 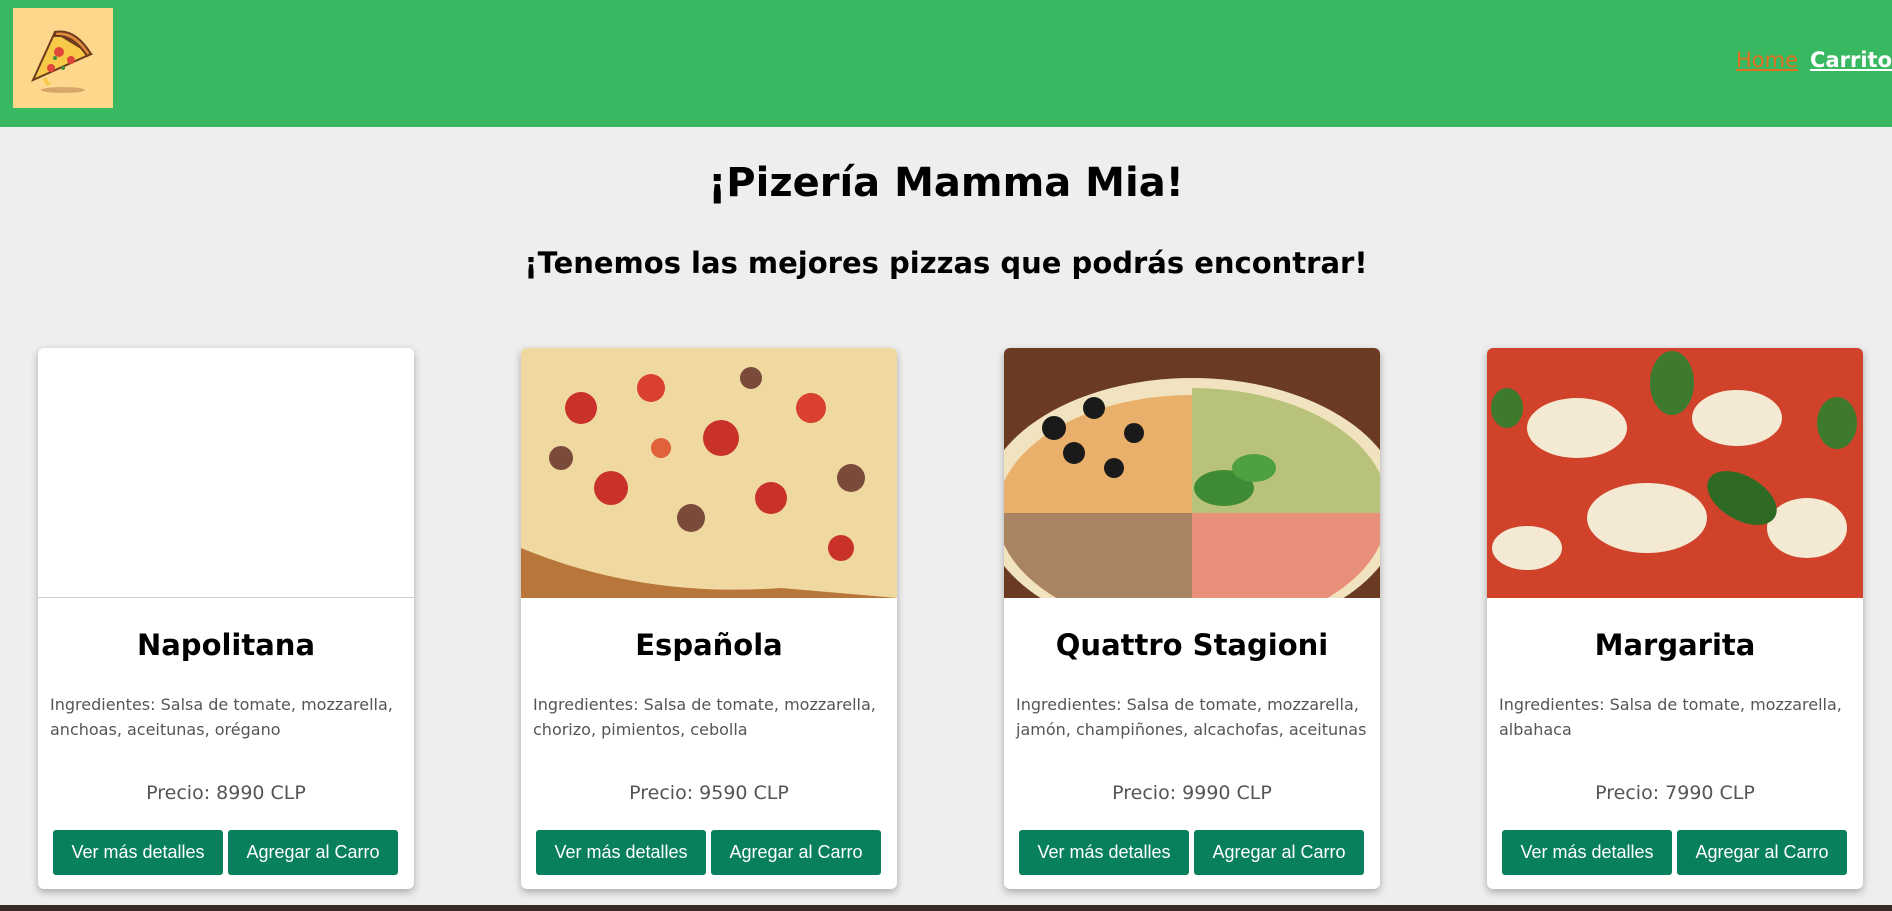 What do you see at coordinates (1675, 793) in the screenshot?
I see `pizza-price: Precio: 7990 CLP` at bounding box center [1675, 793].